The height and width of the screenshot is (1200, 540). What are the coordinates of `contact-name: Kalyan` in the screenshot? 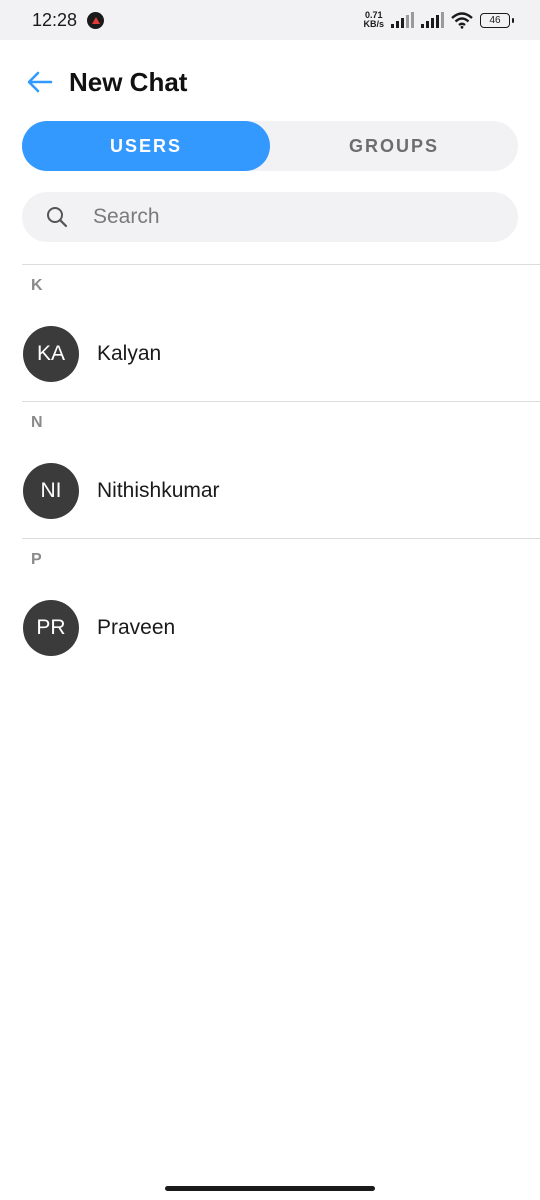 It's located at (129, 353).